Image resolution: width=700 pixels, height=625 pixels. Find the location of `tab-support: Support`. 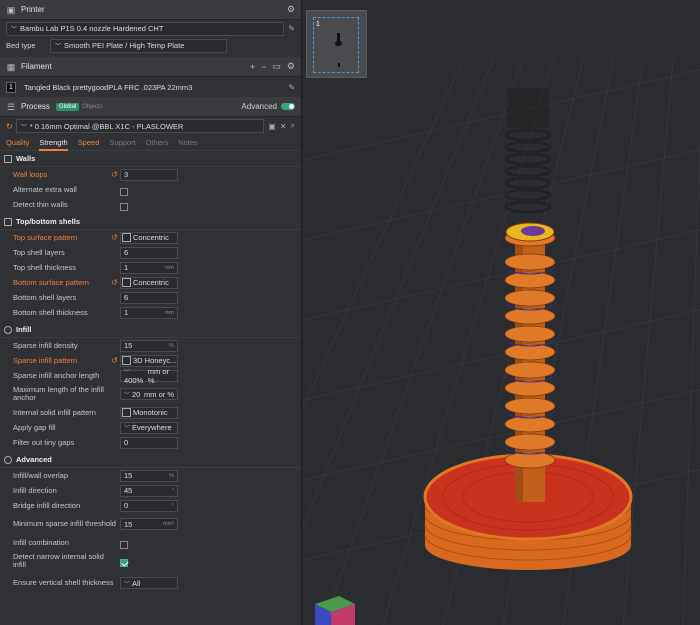

tab-support: Support is located at coordinates (122, 143).